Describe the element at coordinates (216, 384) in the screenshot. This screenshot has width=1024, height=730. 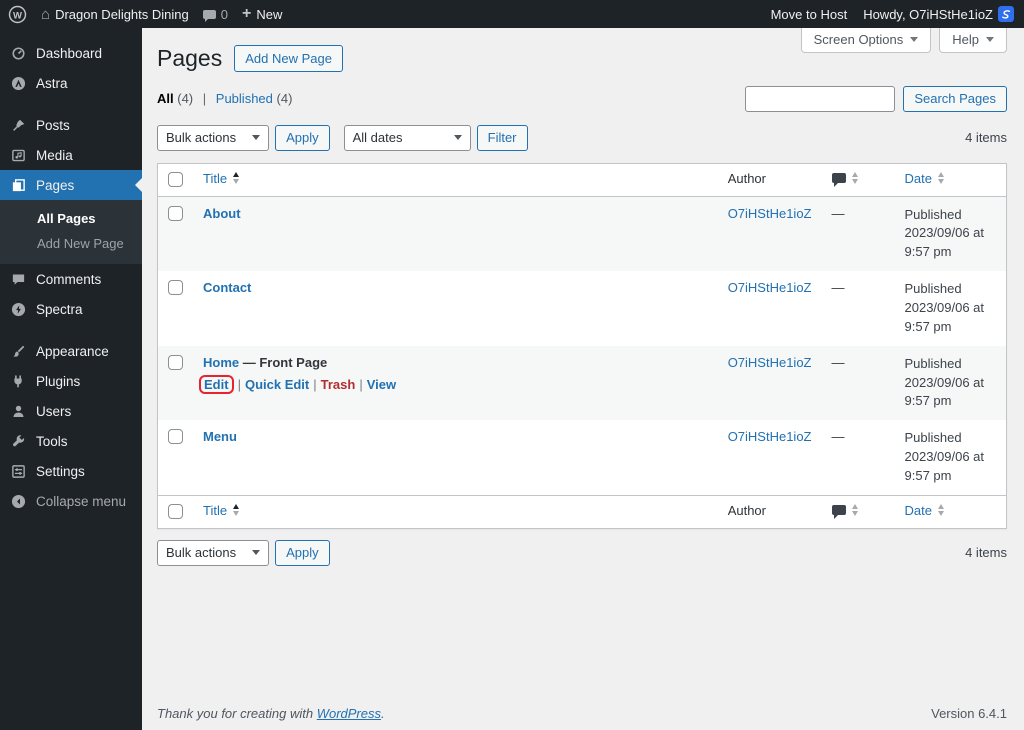
I see `edit-link: Edit` at that location.